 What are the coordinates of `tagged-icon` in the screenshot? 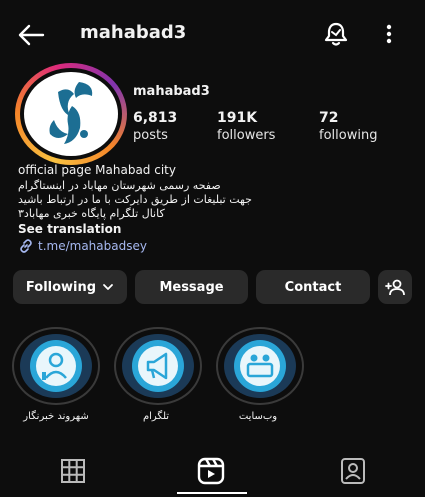 It's located at (353, 471).